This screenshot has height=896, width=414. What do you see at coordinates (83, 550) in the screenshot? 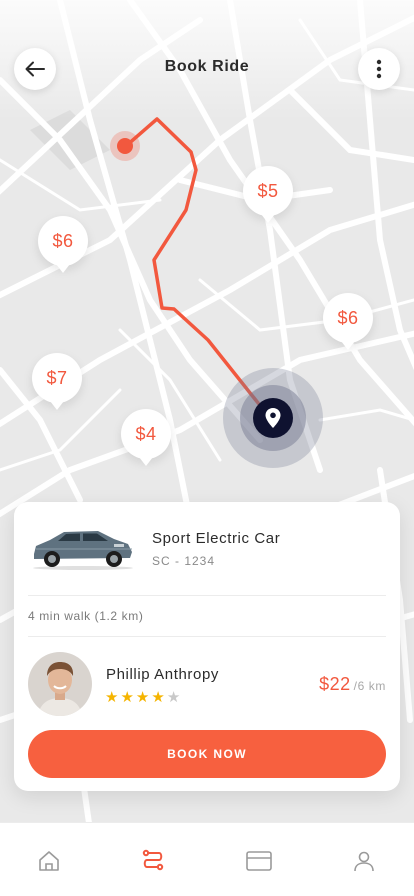
I see `car-image` at bounding box center [83, 550].